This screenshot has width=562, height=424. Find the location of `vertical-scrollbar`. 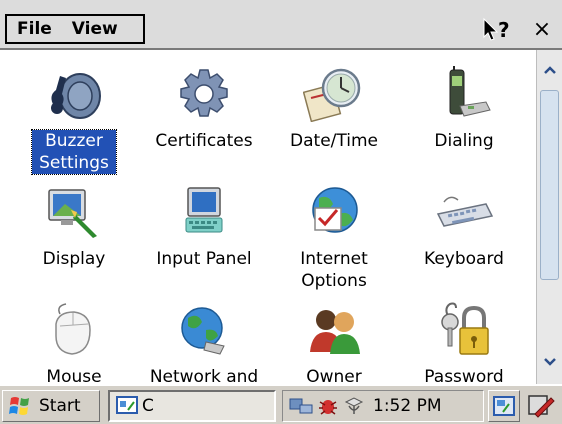

vertical-scrollbar is located at coordinates (549, 217).